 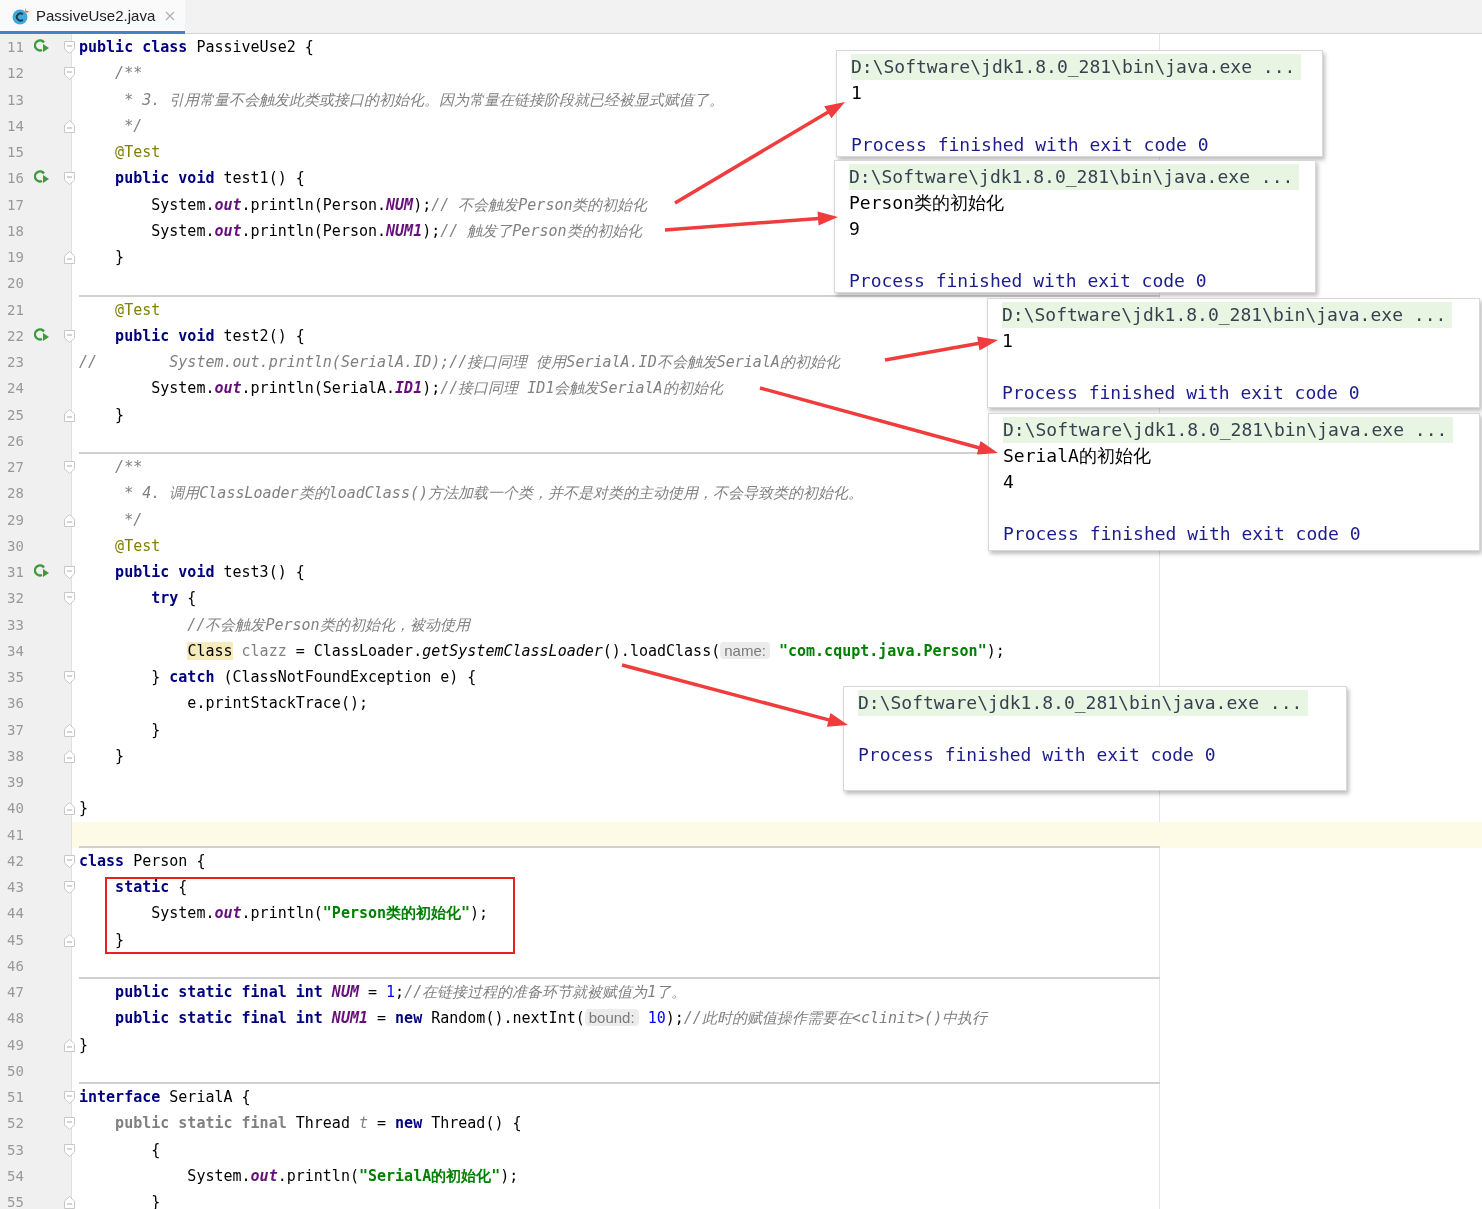 I want to click on line-number: 32, so click(x=15, y=598).